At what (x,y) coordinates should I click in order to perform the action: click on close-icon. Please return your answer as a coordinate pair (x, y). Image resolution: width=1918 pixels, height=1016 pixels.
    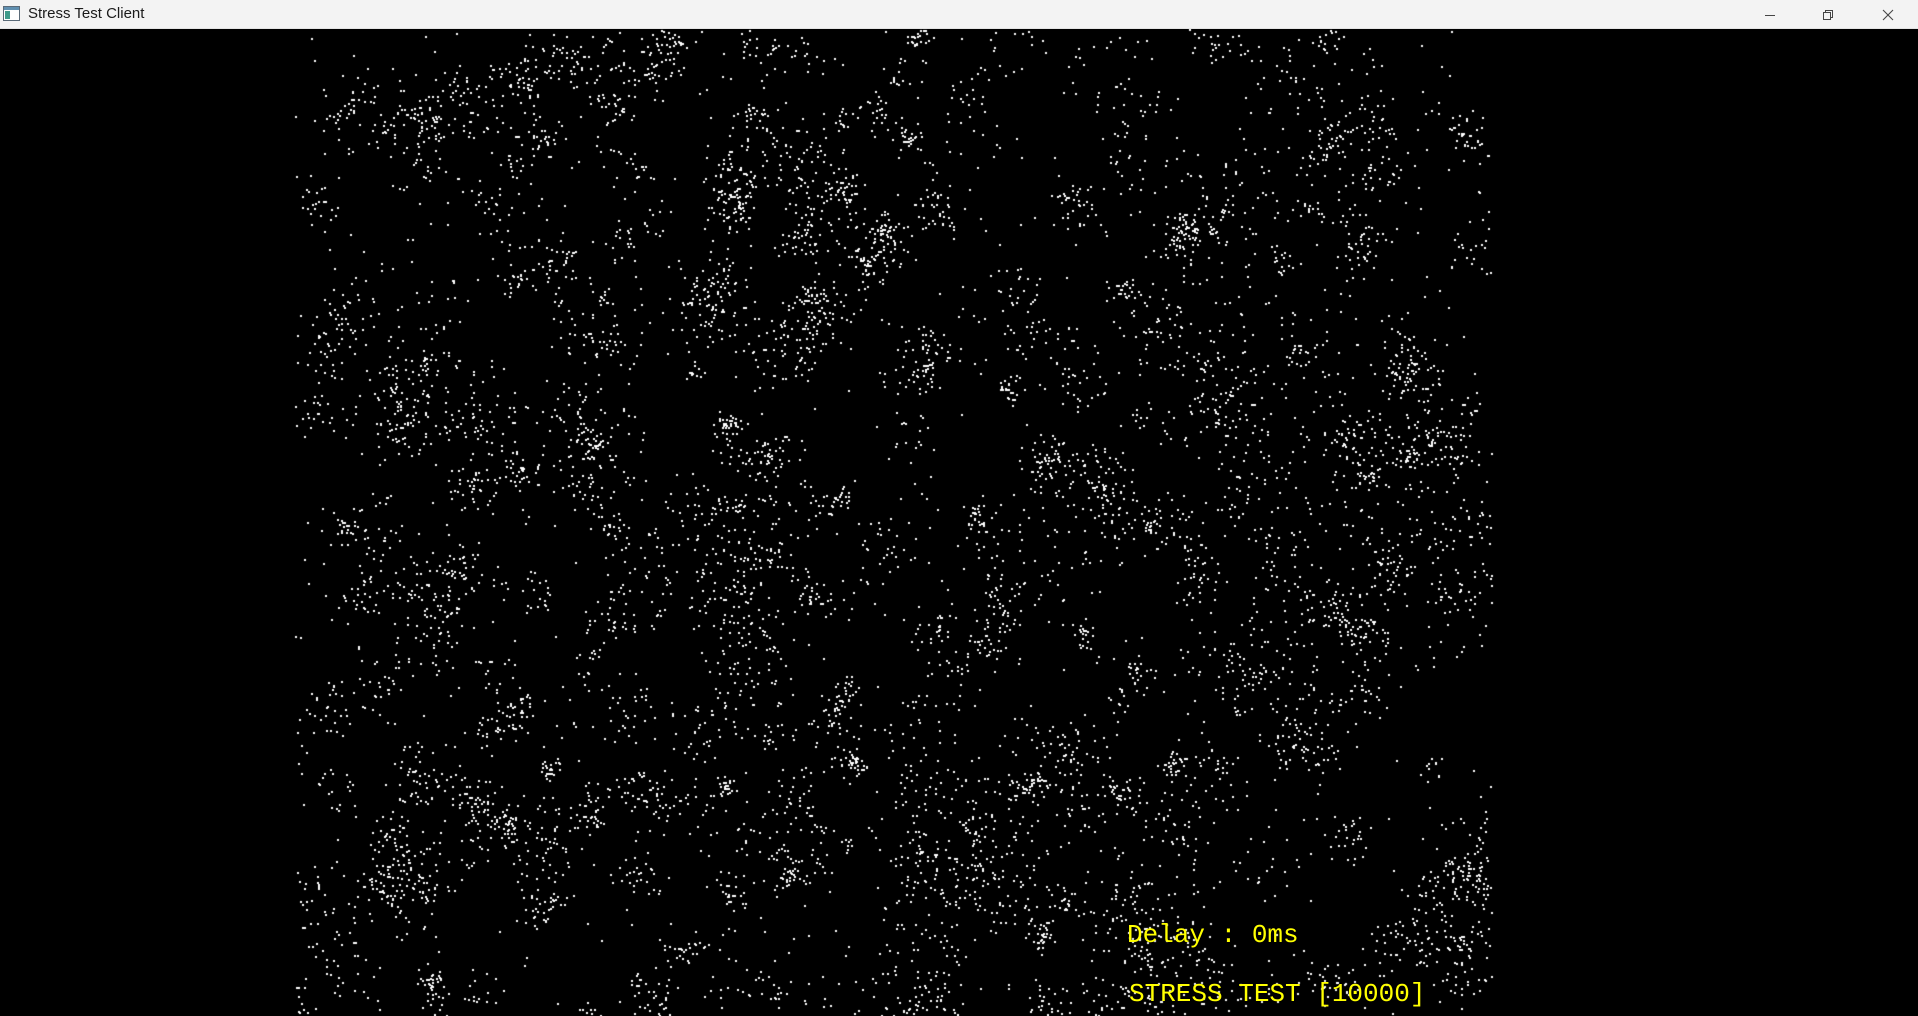
    Looking at the image, I should click on (1888, 14).